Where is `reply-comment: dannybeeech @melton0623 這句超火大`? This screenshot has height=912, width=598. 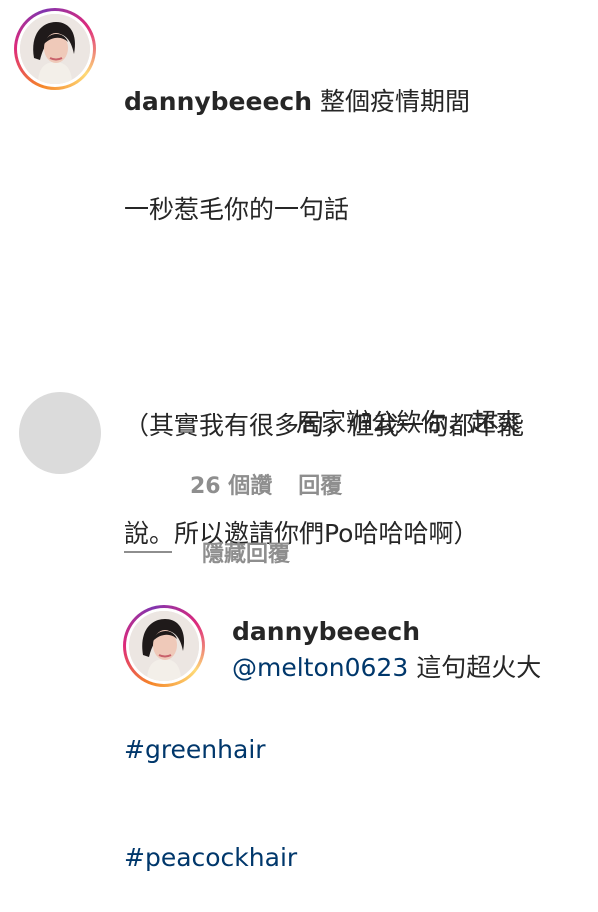 reply-comment: dannybeeech @melton0623 這句超火大 is located at coordinates (386, 650).